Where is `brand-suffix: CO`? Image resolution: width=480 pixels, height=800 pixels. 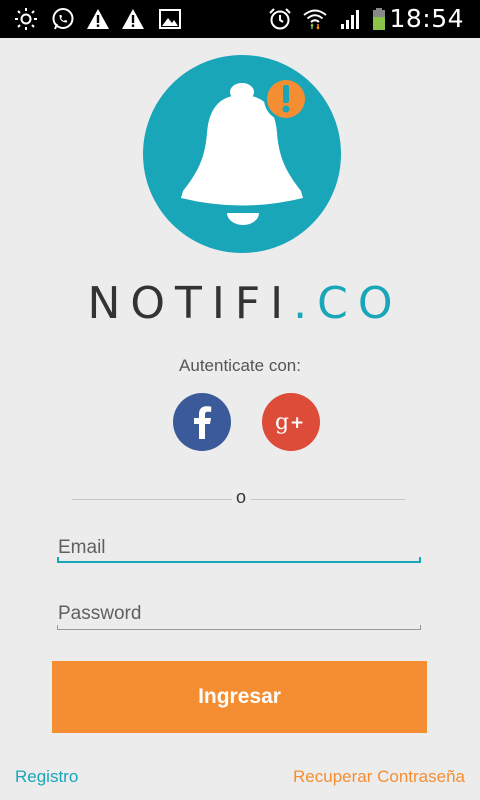
brand-suffix: CO is located at coordinates (360, 303).